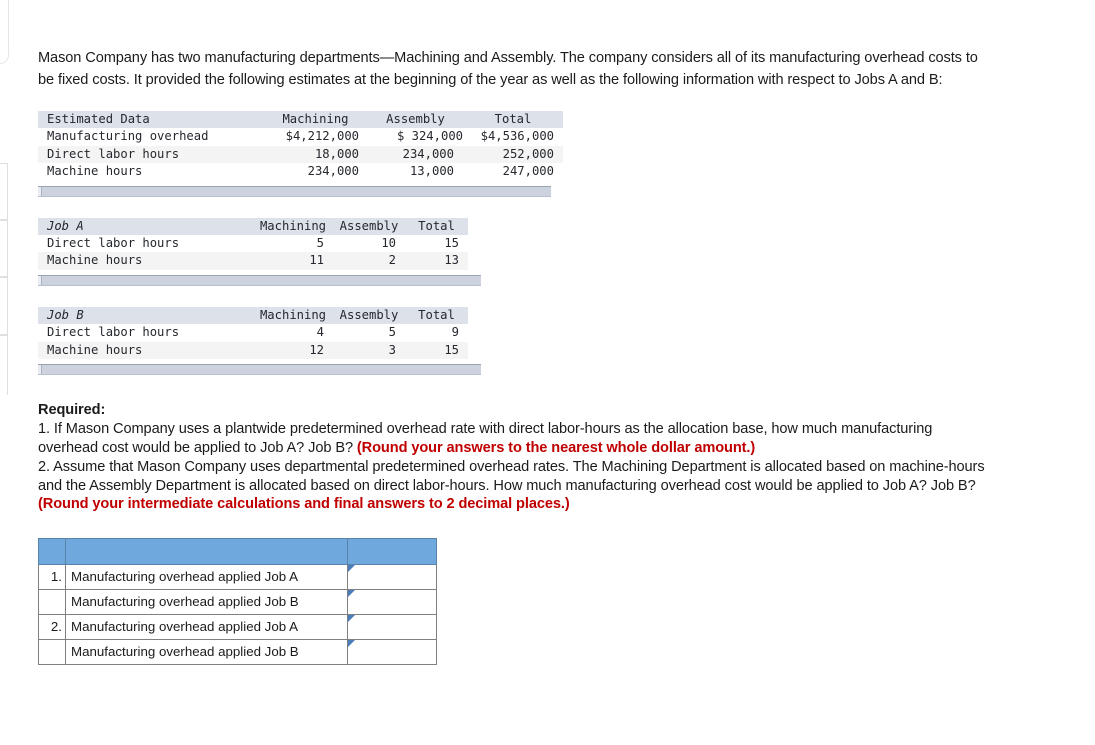 The width and height of the screenshot is (1095, 745). Describe the element at coordinates (52, 626) in the screenshot. I see `row-number: 2.` at that location.